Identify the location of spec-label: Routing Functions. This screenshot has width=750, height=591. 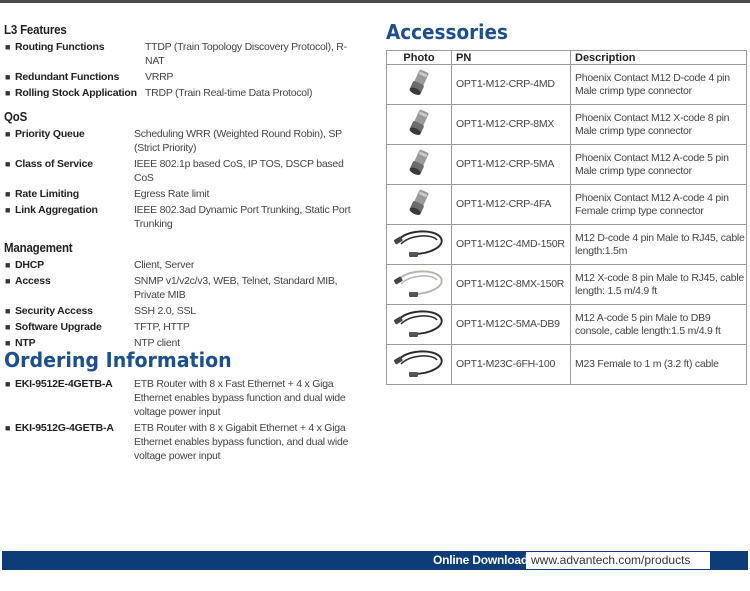
(60, 47).